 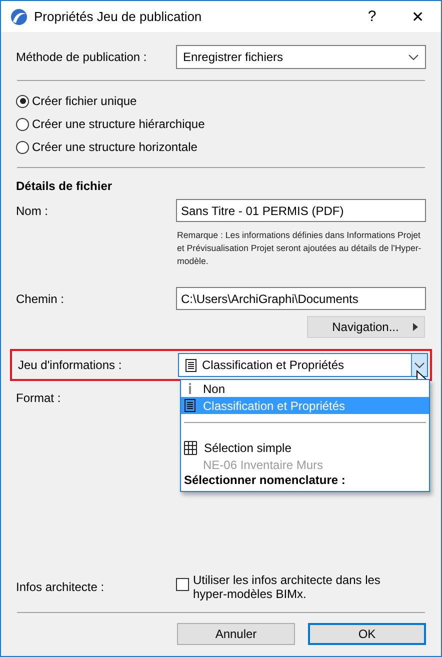 What do you see at coordinates (367, 634) in the screenshot?
I see `dialog-button: OK` at bounding box center [367, 634].